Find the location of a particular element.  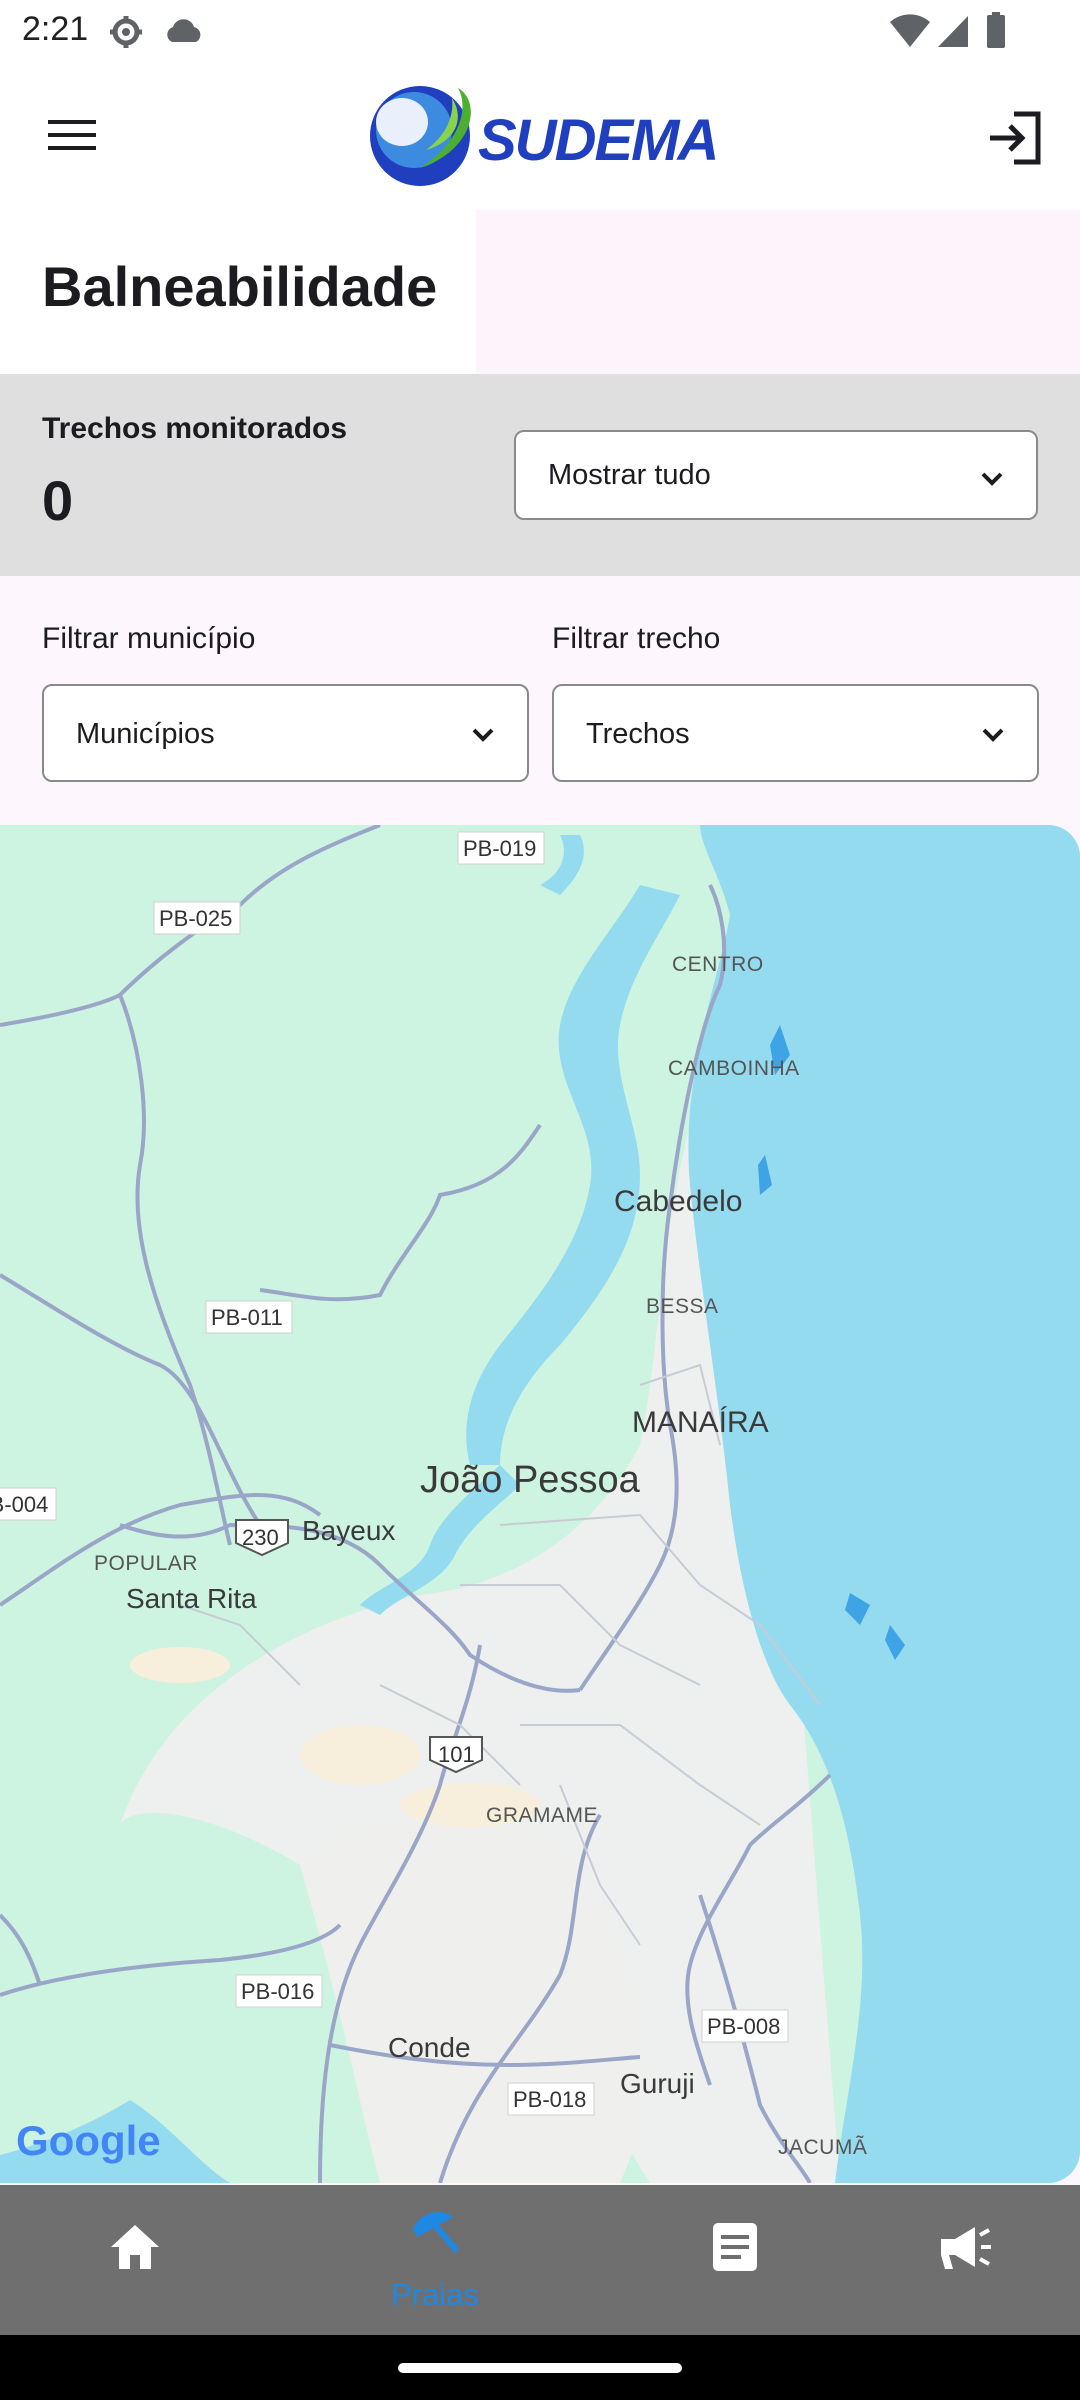

battery-icon is located at coordinates (996, 30).